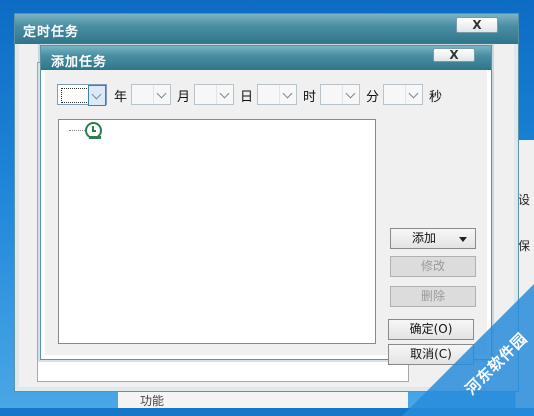 This screenshot has height=416, width=534. Describe the element at coordinates (403, 94) in the screenshot. I see `second-select` at that location.